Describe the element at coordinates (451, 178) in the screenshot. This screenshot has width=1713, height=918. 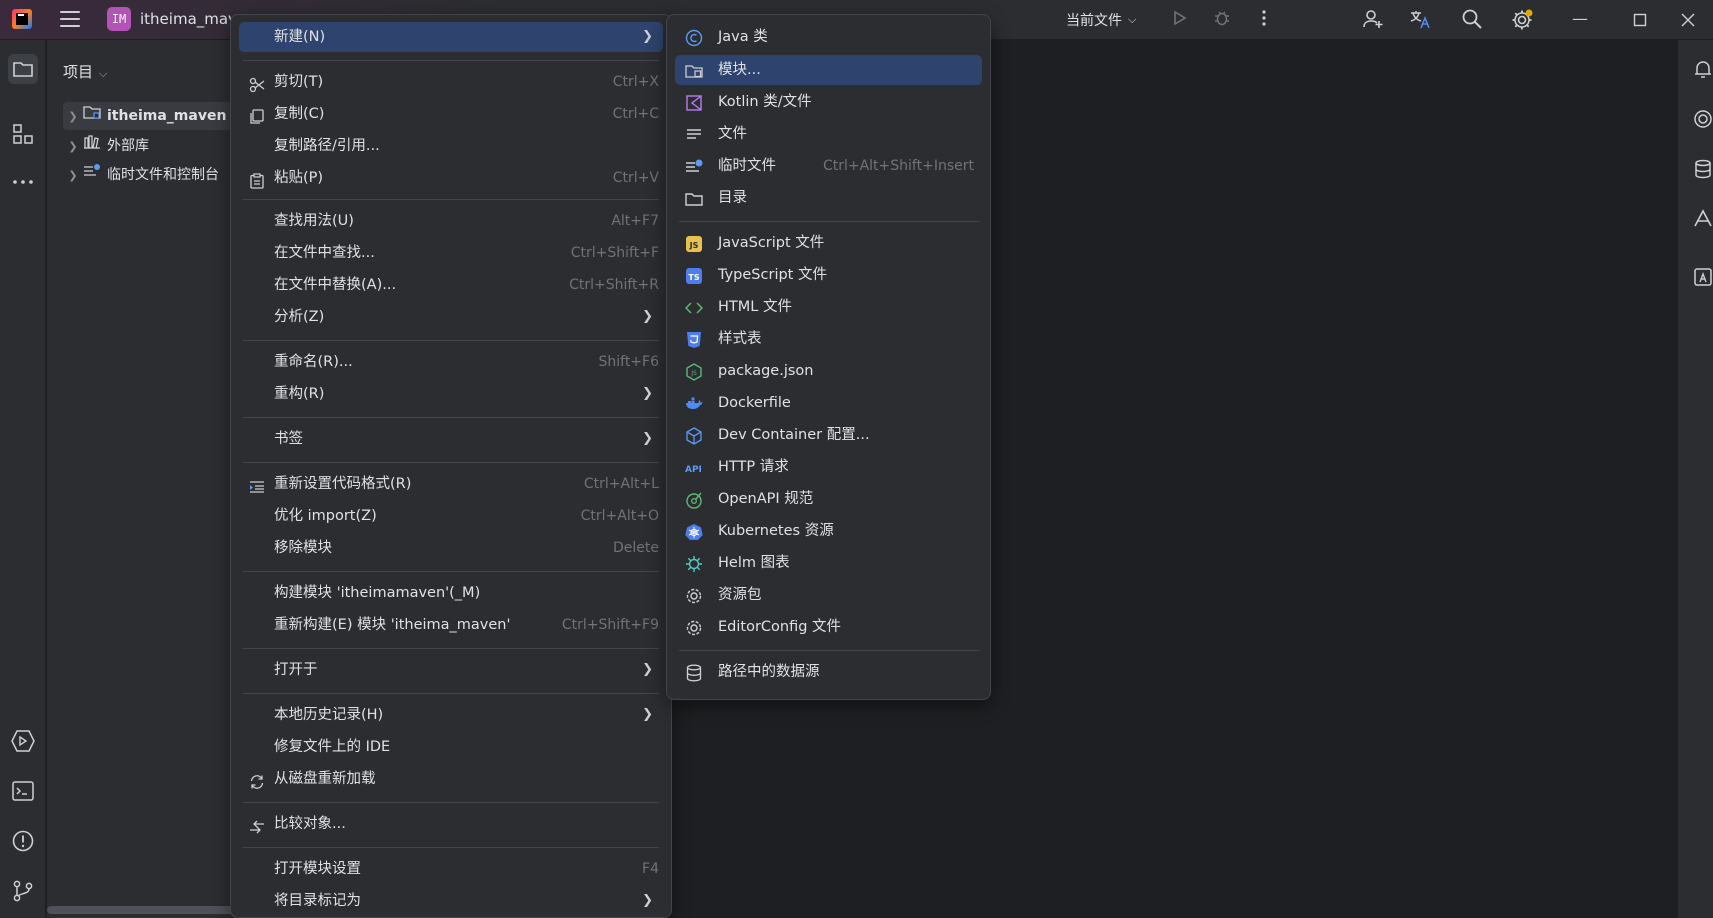
I see `menu-item-paste: 粘贴(P) Ctrl+V` at that location.